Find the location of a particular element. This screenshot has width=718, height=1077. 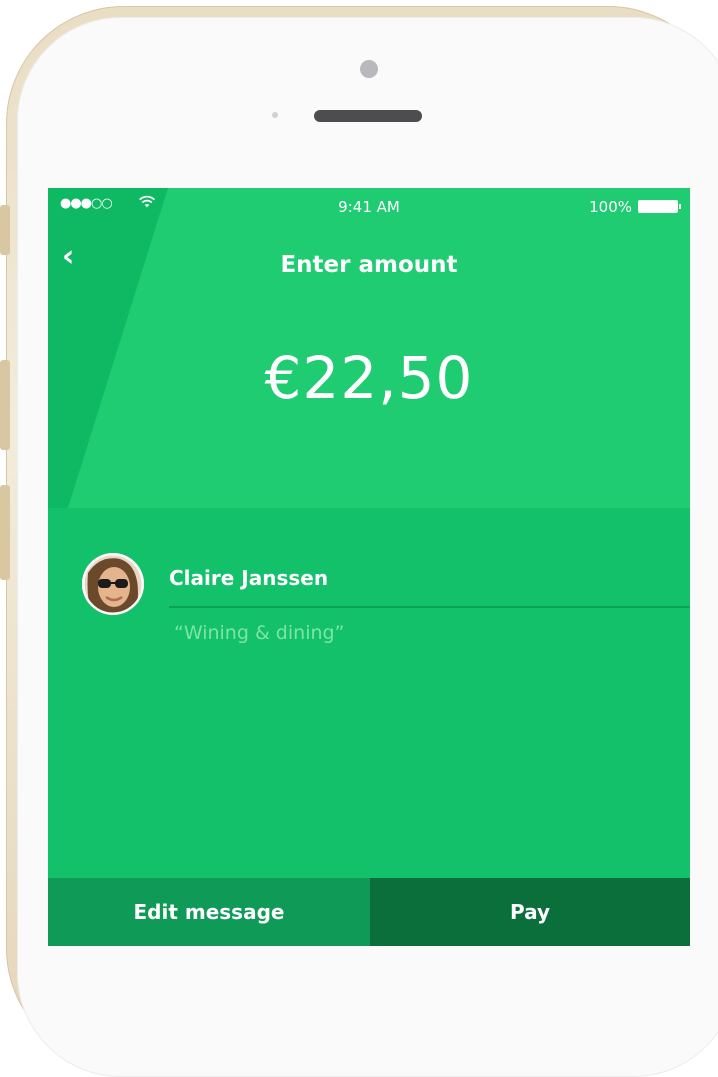

earpiece-speaker is located at coordinates (368, 116).